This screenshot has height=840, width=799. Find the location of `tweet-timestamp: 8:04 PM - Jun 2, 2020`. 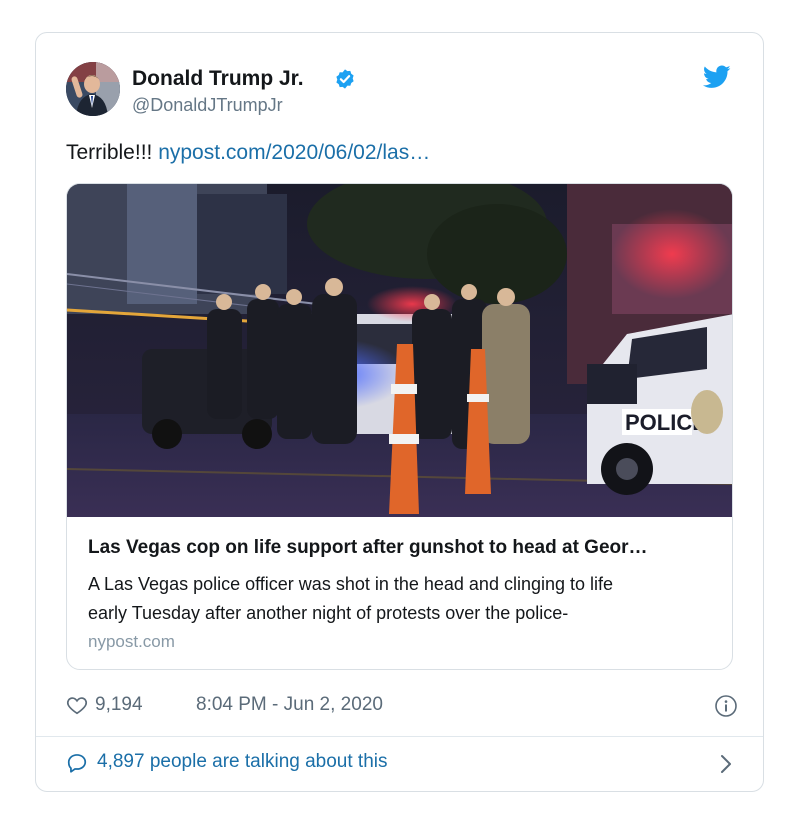

tweet-timestamp: 8:04 PM - Jun 2, 2020 is located at coordinates (289, 705).